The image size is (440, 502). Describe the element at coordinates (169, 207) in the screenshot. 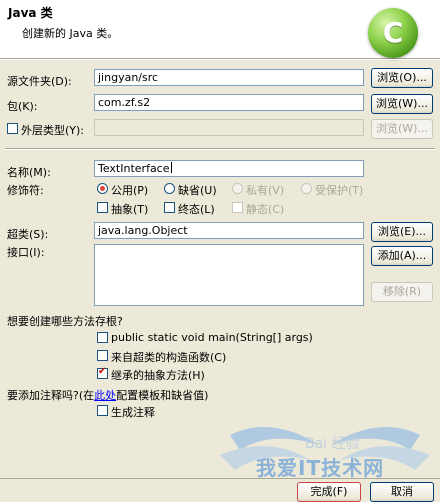

I see `modifier-final-checkbox` at that location.